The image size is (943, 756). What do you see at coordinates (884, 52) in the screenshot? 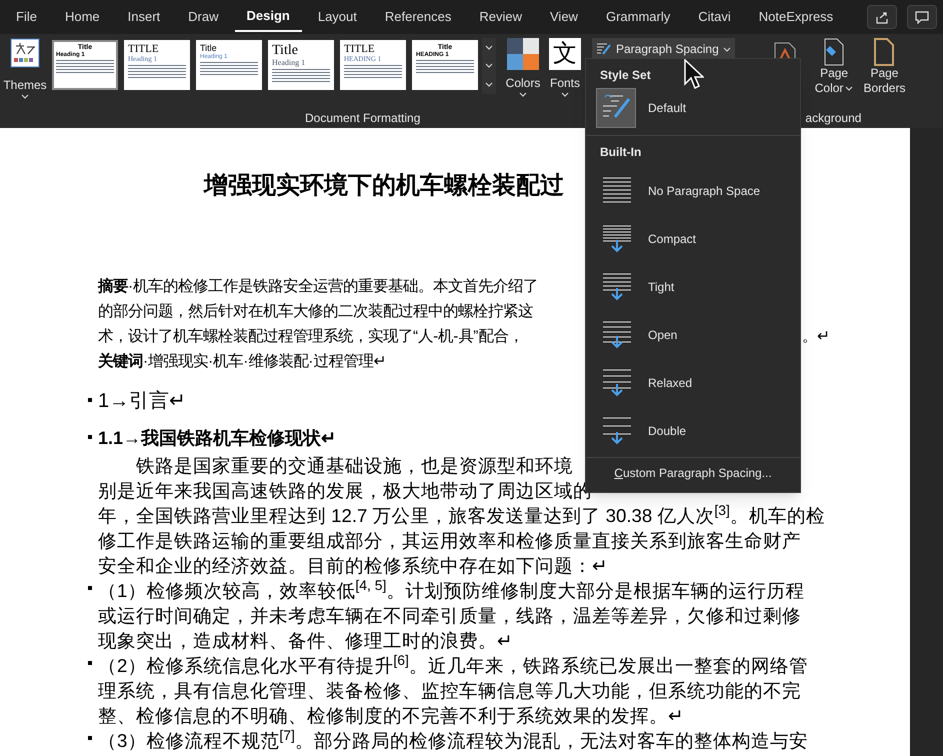
I see `page-border-icon` at bounding box center [884, 52].